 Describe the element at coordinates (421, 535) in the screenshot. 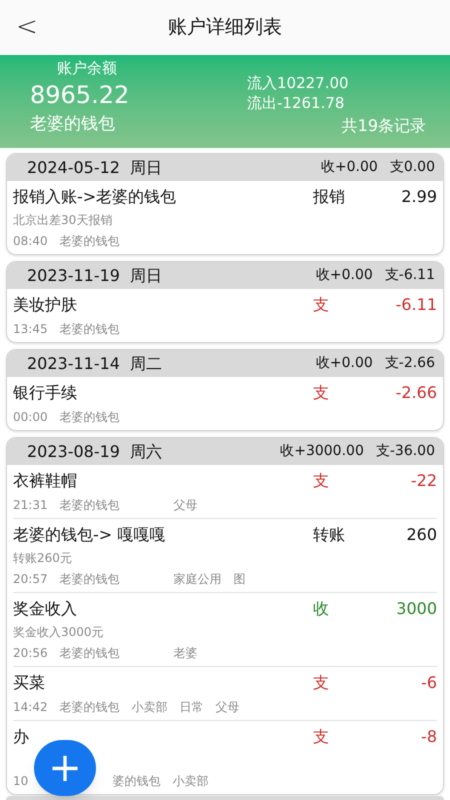

I see `record-amount: 260` at that location.